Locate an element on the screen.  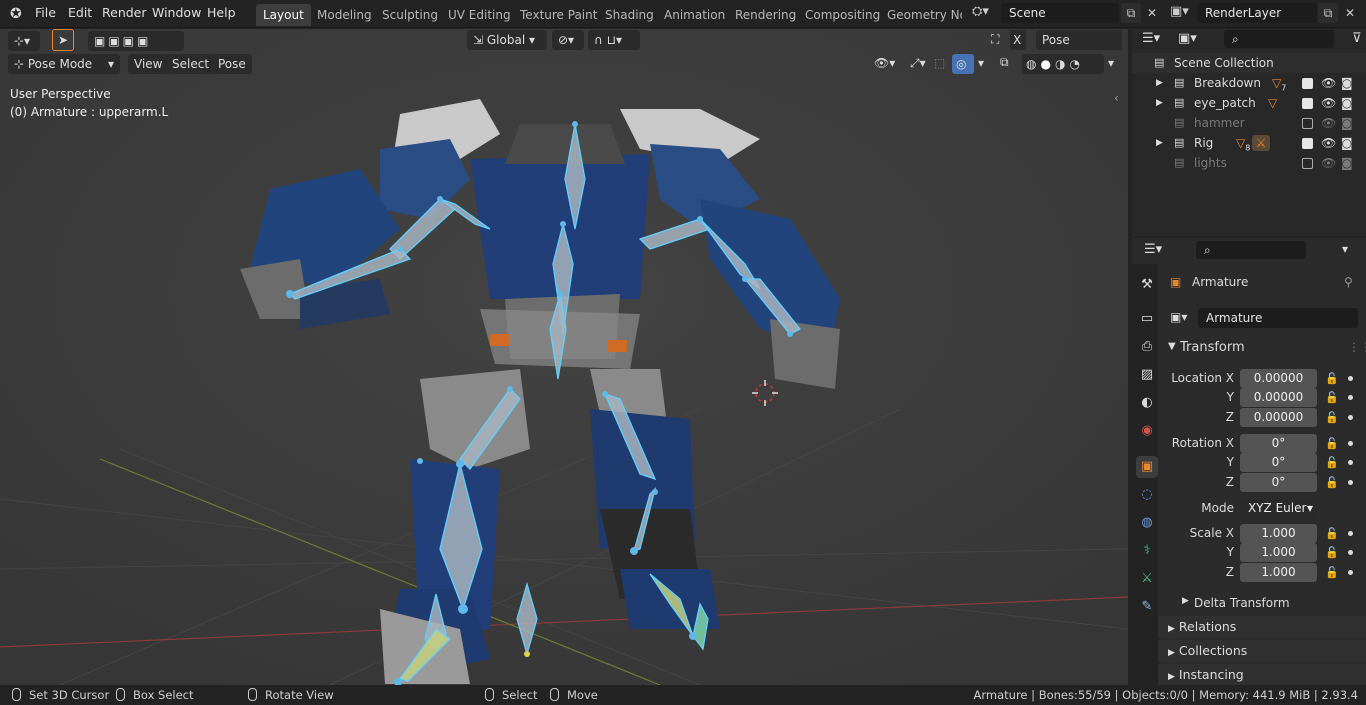
shading-modes: ◍●◑◔ is located at coordinates (1063, 64).